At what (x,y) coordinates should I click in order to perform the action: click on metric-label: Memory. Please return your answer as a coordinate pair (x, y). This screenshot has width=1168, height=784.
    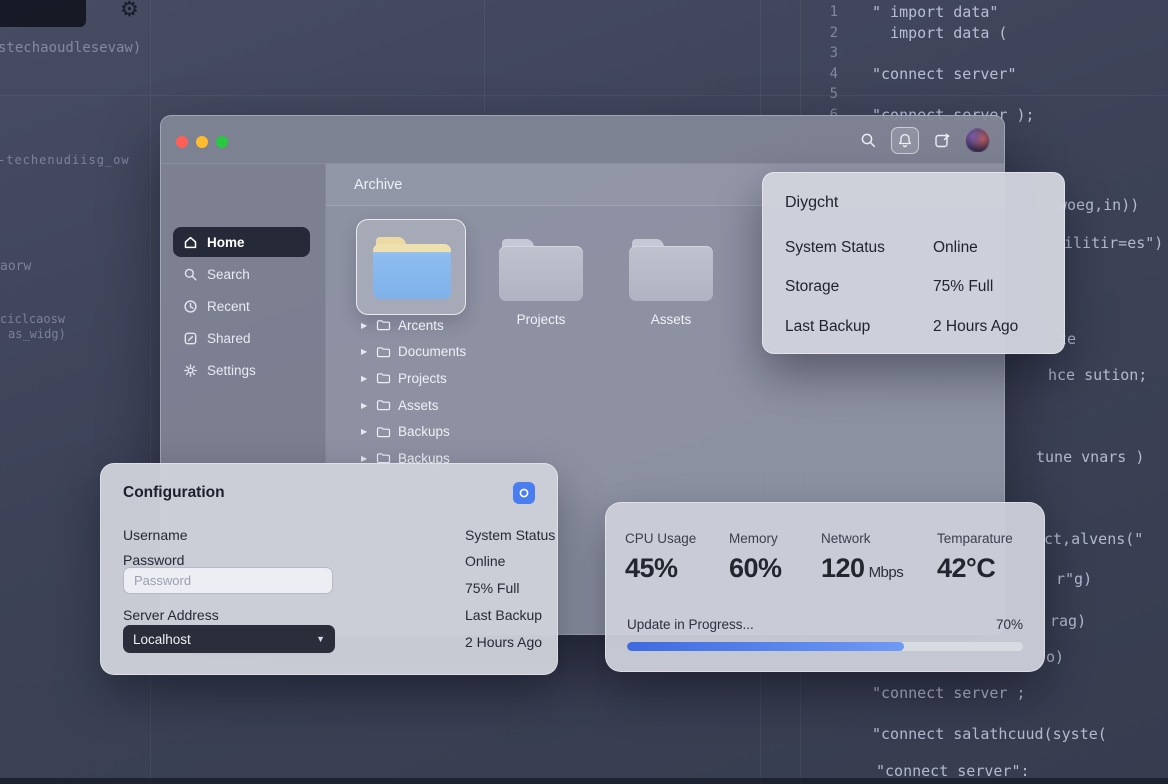
    Looking at the image, I should click on (753, 538).